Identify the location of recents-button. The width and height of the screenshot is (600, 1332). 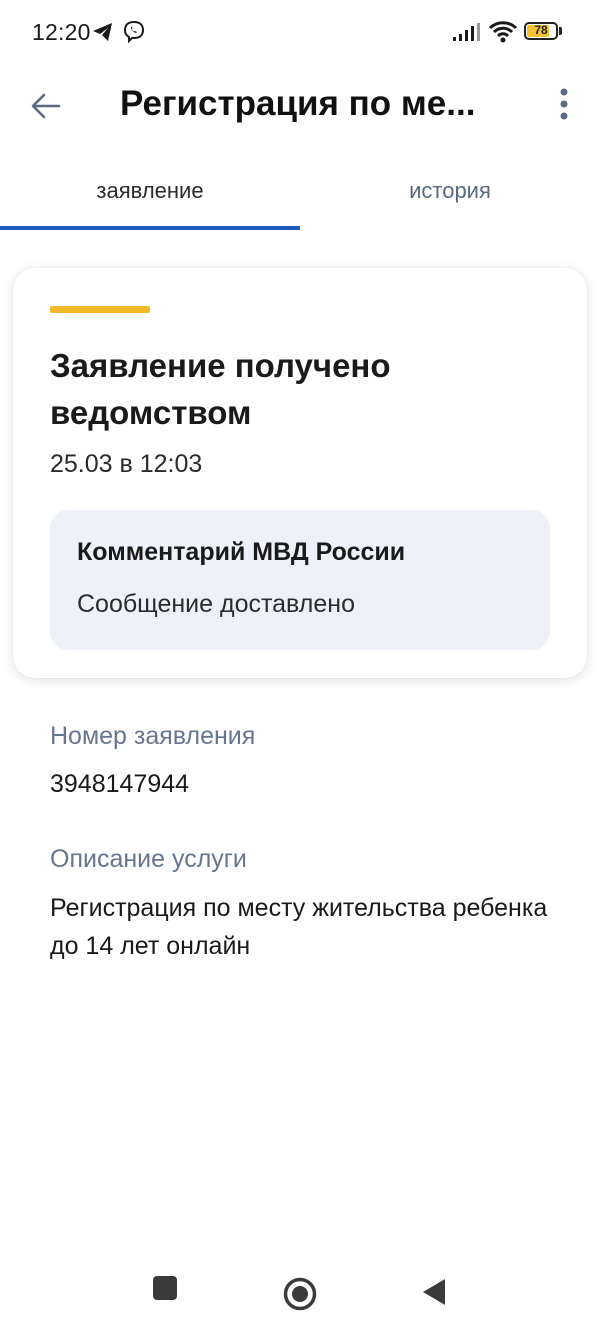
(165, 1288).